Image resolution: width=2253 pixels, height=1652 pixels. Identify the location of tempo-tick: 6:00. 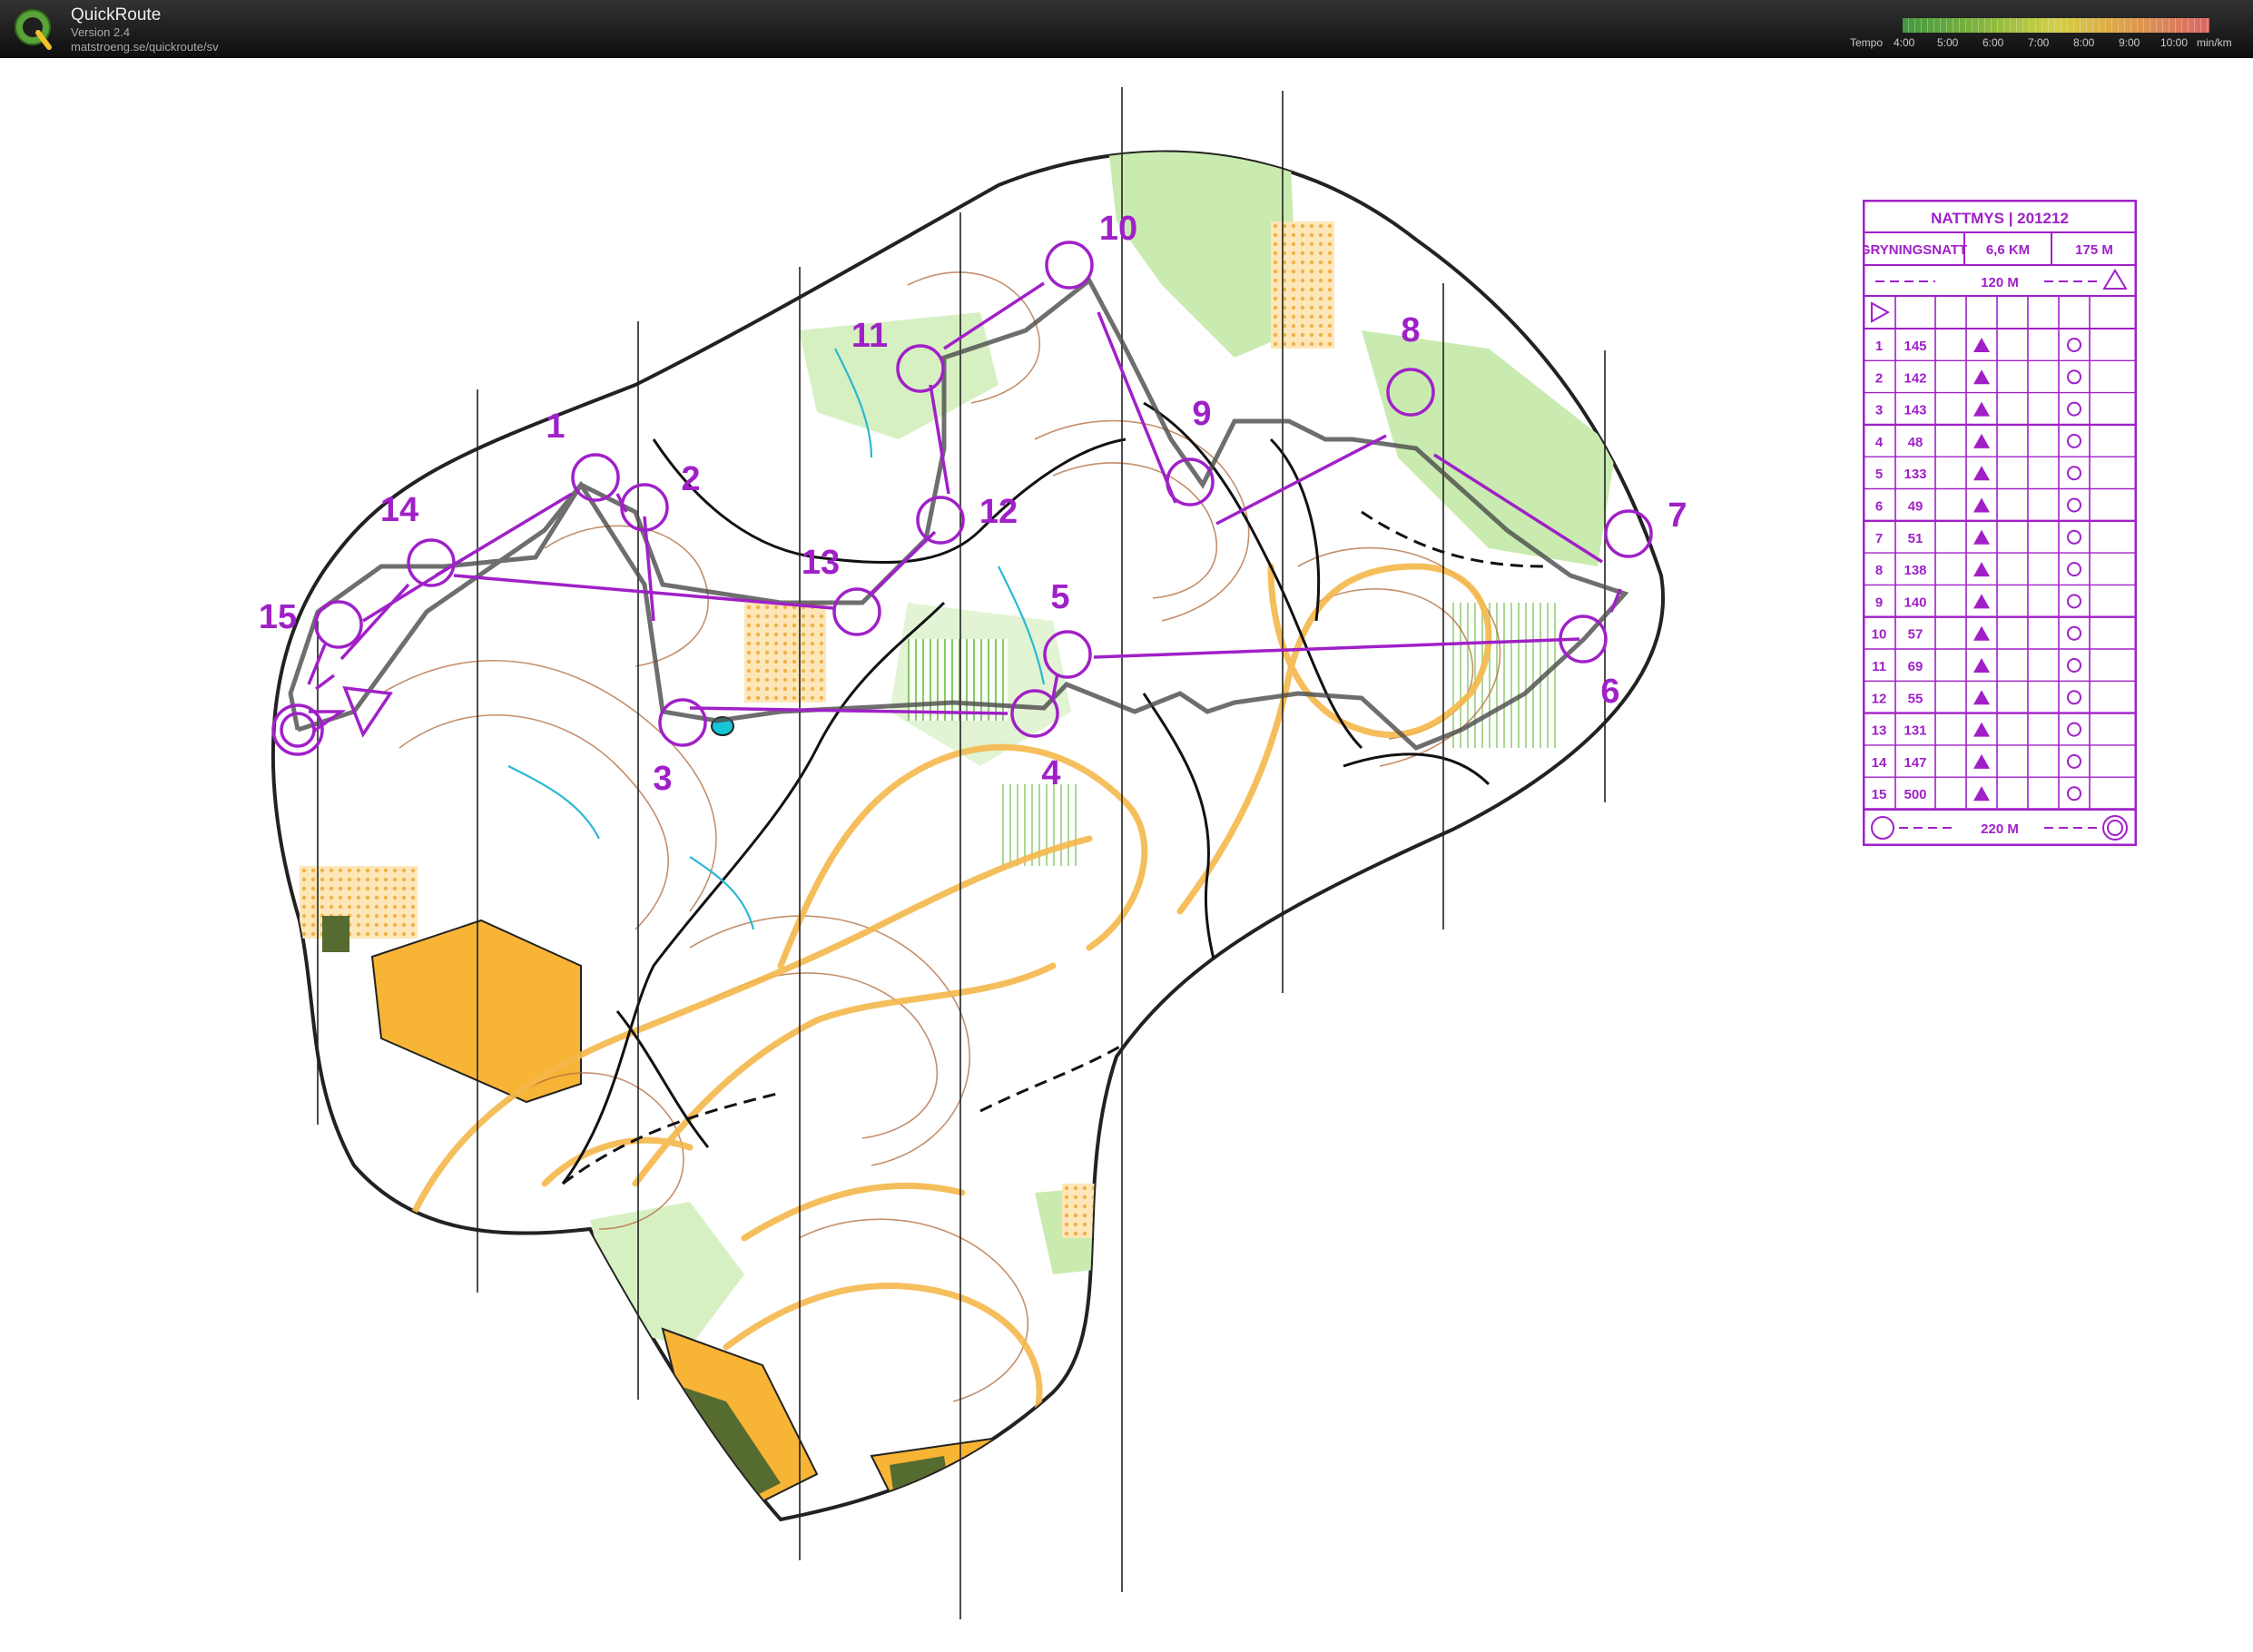
(1993, 42).